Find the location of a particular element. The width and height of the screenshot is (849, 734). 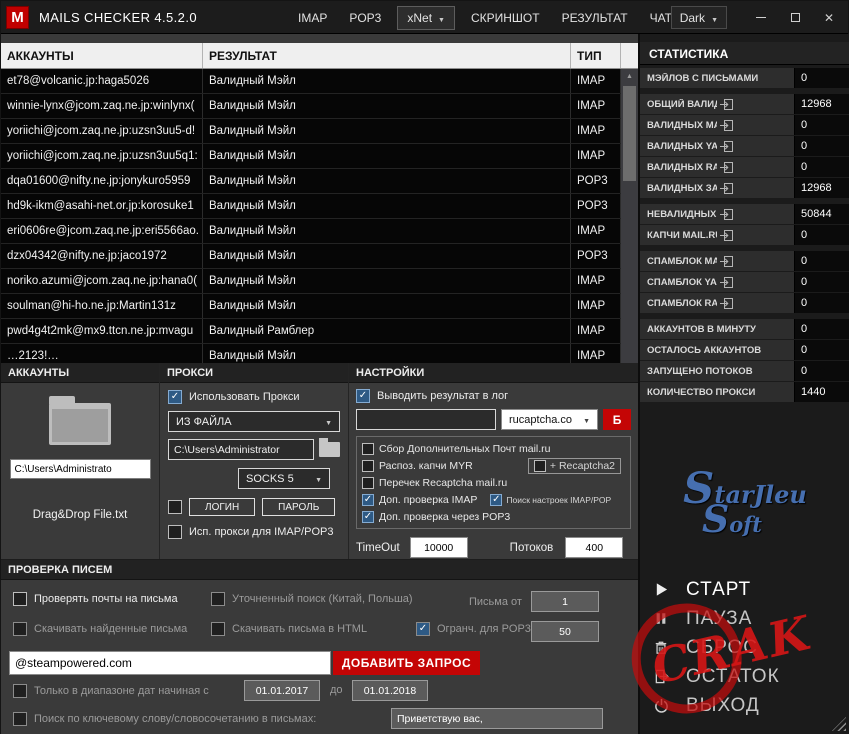

stat-row: ВАЛИДНЫХ RAMBLER.RU0 is located at coordinates (744, 167).